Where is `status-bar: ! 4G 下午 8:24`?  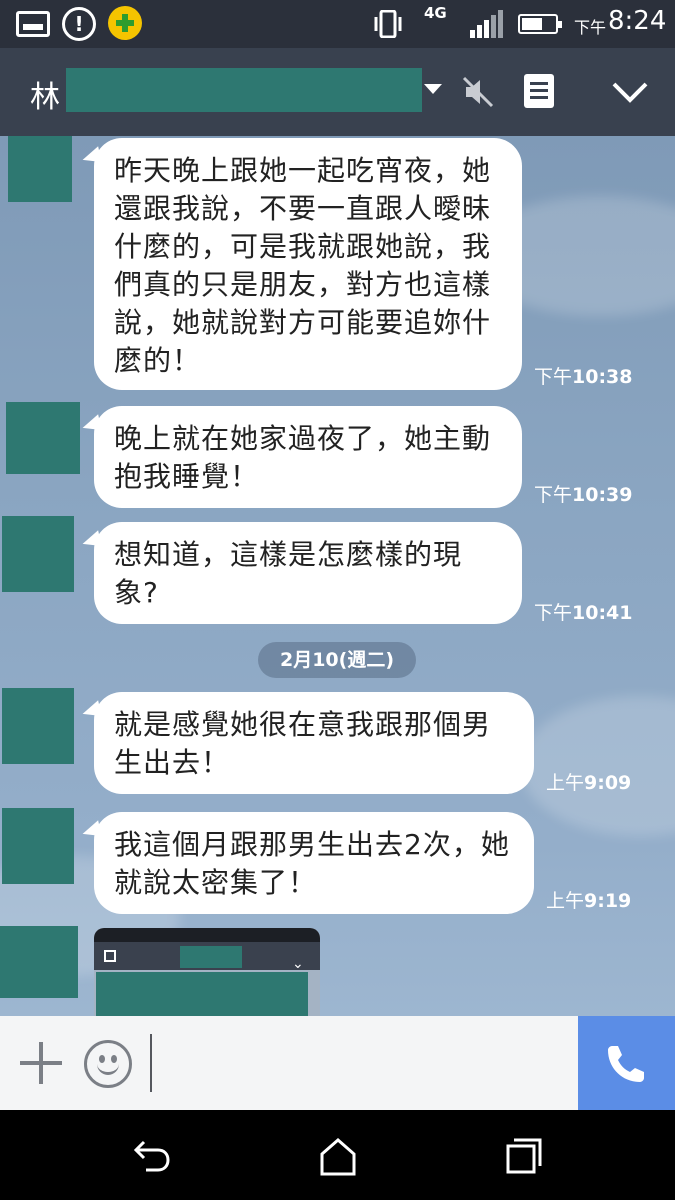
status-bar: ! 4G 下午 8:24 is located at coordinates (337, 24).